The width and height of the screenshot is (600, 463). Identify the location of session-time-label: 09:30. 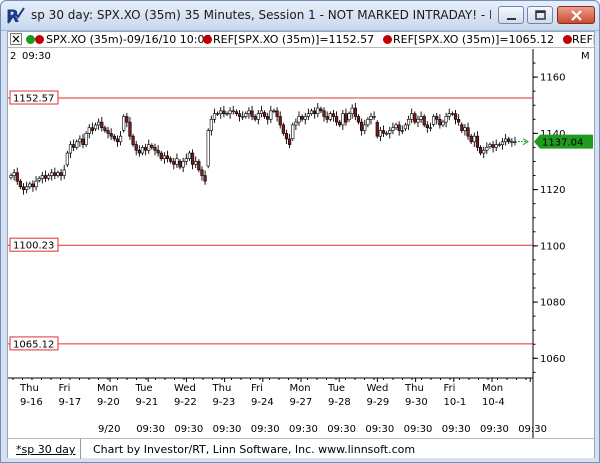
(36, 56).